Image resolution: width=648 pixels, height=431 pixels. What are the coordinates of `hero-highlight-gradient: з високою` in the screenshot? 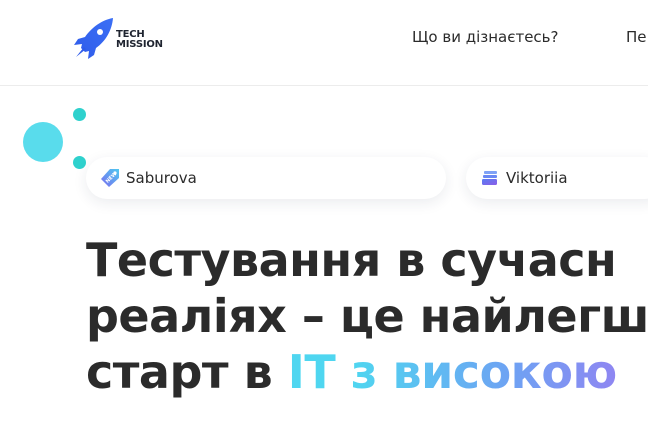 It's located at (484, 372).